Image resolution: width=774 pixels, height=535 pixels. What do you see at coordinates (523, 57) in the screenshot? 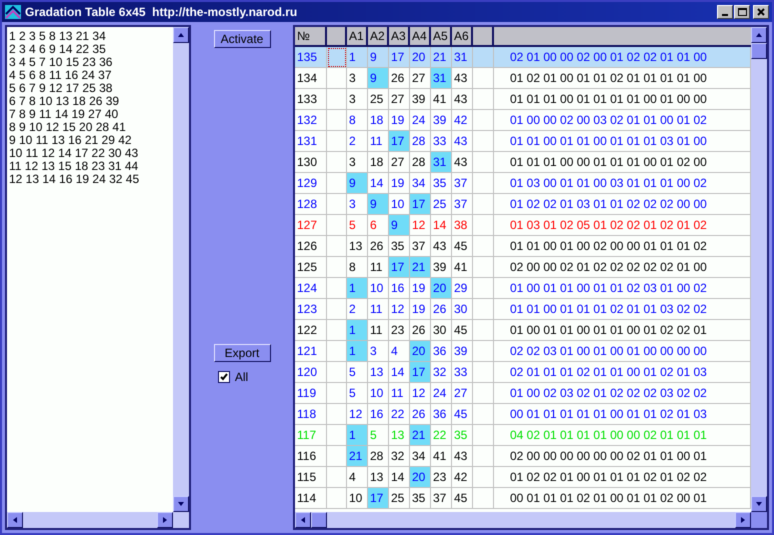
I see `table-row: 135 1 9 17 20 21 31 02 01 00 00 02 00 01 02 02 01 01 00` at bounding box center [523, 57].